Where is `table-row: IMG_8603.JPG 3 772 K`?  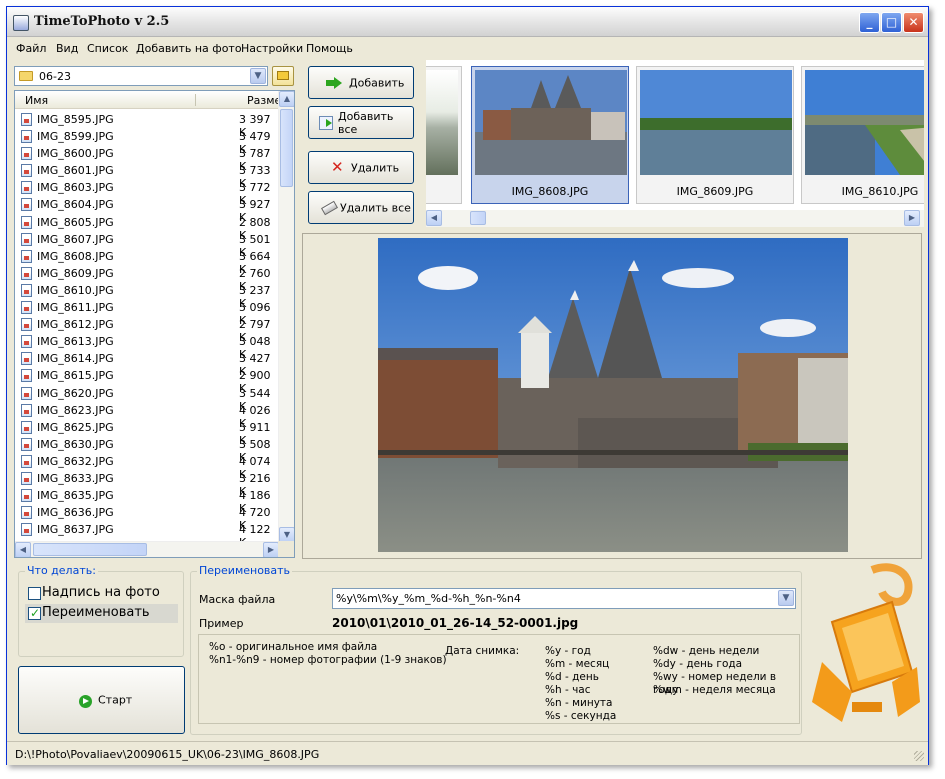
table-row: IMG_8603.JPG 3 772 K is located at coordinates (147, 193).